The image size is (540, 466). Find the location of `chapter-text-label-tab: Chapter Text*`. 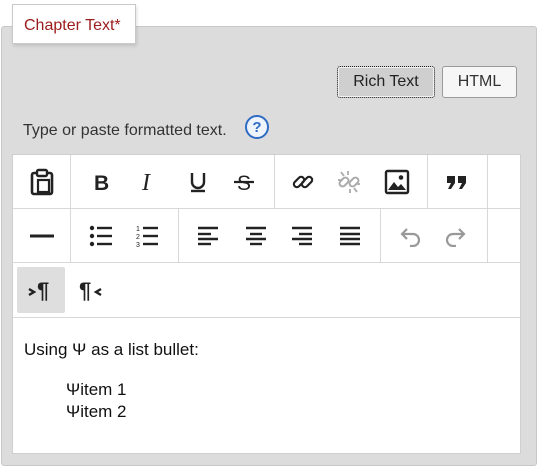

chapter-text-label-tab: Chapter Text* is located at coordinates (74, 24).